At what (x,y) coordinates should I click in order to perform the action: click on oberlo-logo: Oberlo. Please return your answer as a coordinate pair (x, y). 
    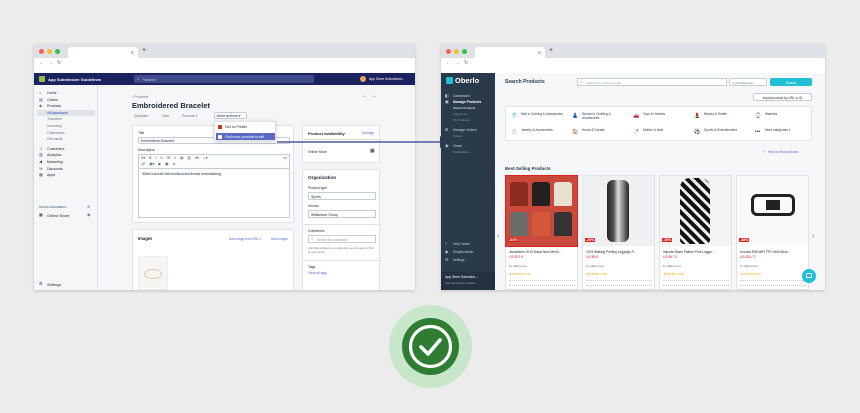
    Looking at the image, I should click on (467, 80).